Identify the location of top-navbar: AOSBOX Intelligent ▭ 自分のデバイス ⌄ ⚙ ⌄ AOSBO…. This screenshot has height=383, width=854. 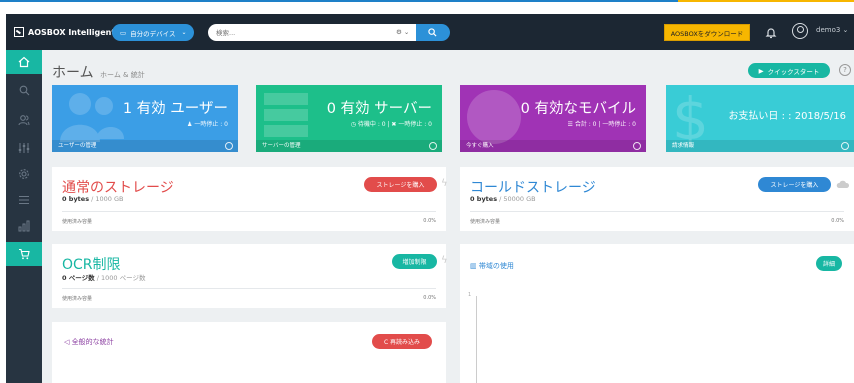
(430, 32).